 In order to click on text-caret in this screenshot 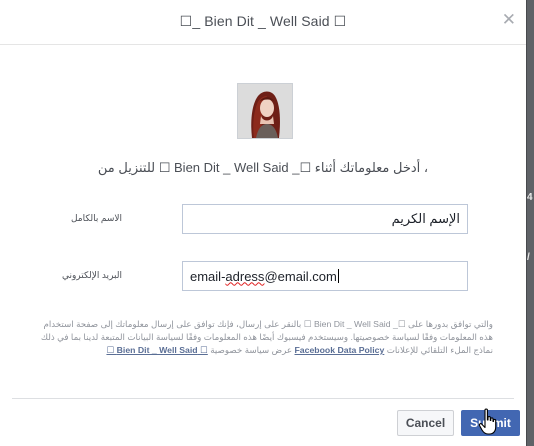, I will do `click(338, 276)`.